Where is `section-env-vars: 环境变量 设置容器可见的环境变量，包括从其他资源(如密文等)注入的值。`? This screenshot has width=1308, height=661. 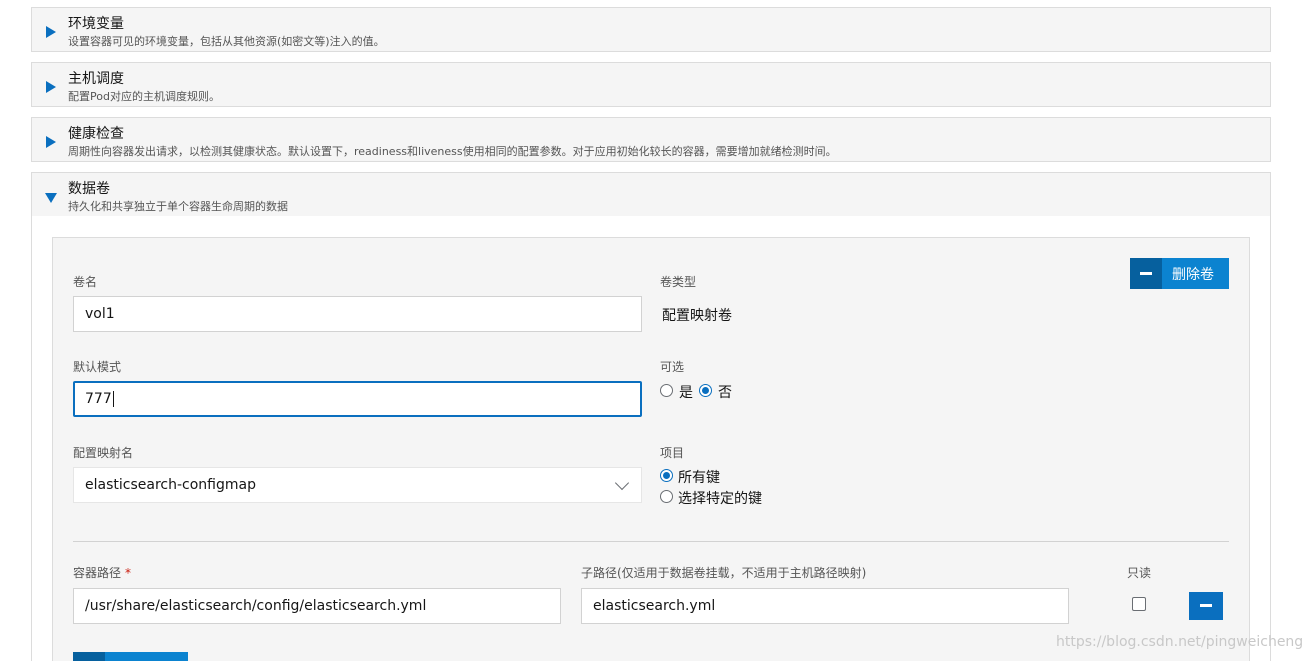
section-env-vars: 环境变量 设置容器可见的环境变量，包括从其他资源(如密文等)注入的值。 is located at coordinates (651, 29).